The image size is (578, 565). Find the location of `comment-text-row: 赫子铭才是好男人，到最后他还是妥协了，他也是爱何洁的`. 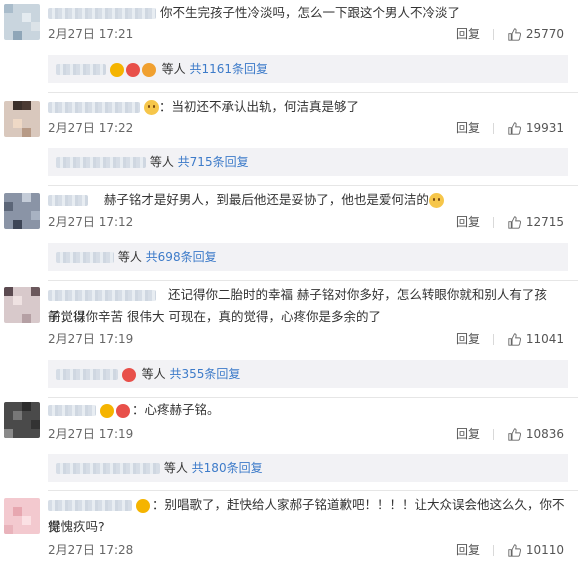

comment-text-row: 赫子铭才是好男人，到最后他还是妥协了，他也是爱何洁的 is located at coordinates (308, 200).